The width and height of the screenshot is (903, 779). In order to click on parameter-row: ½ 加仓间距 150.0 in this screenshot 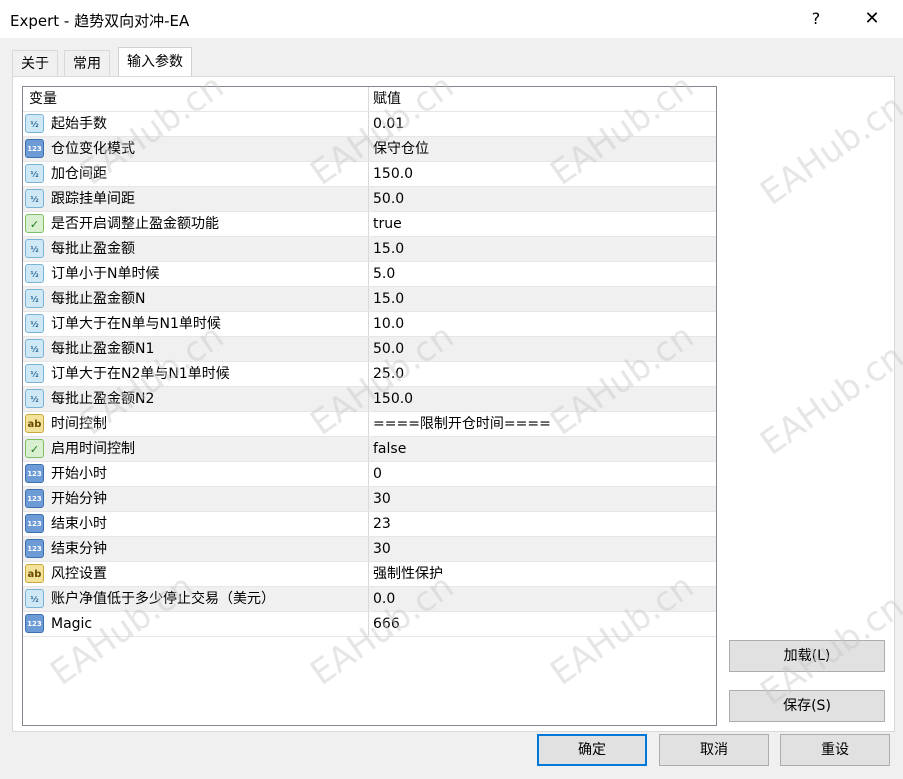, I will do `click(369, 174)`.